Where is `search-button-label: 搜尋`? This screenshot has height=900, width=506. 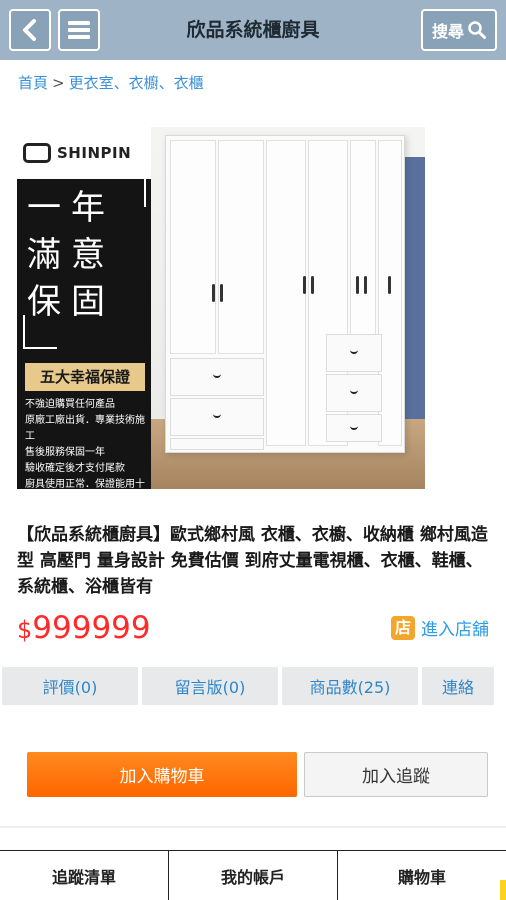 search-button-label: 搜尋 is located at coordinates (447, 31).